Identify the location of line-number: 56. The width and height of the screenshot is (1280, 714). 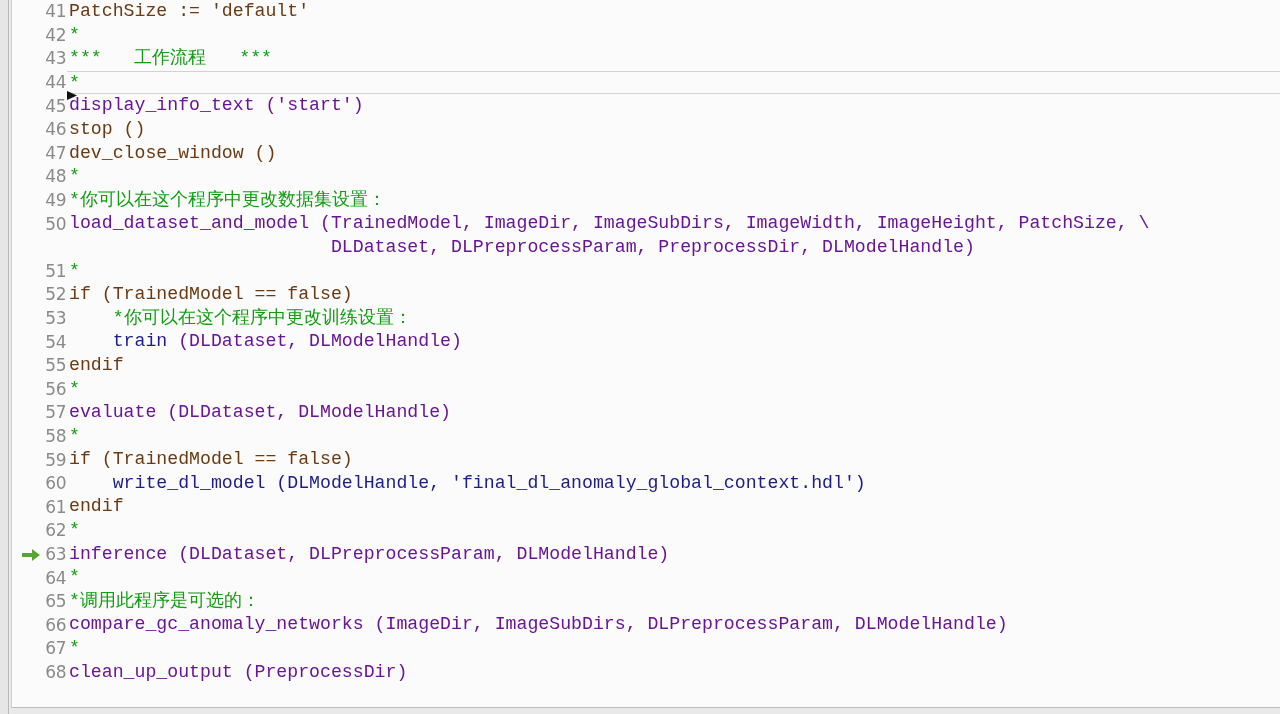
(55, 389).